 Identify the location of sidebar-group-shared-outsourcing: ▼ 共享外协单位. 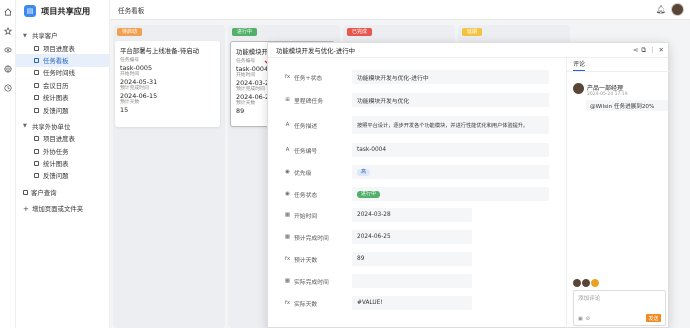
(62, 126).